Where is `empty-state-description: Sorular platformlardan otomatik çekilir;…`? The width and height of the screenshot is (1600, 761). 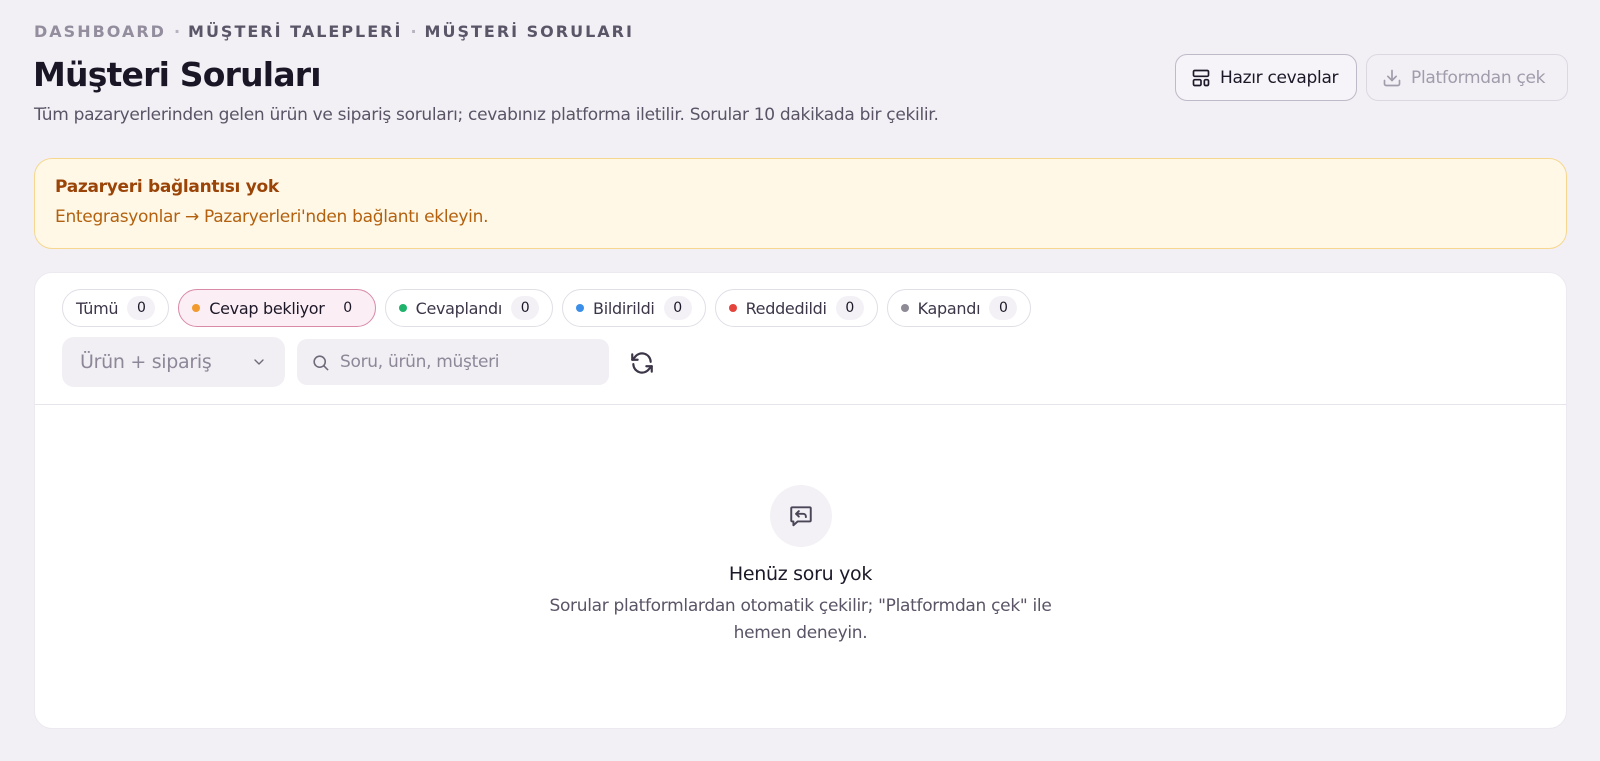 empty-state-description: Sorular platformlardan otomatik çekilir;… is located at coordinates (800, 619).